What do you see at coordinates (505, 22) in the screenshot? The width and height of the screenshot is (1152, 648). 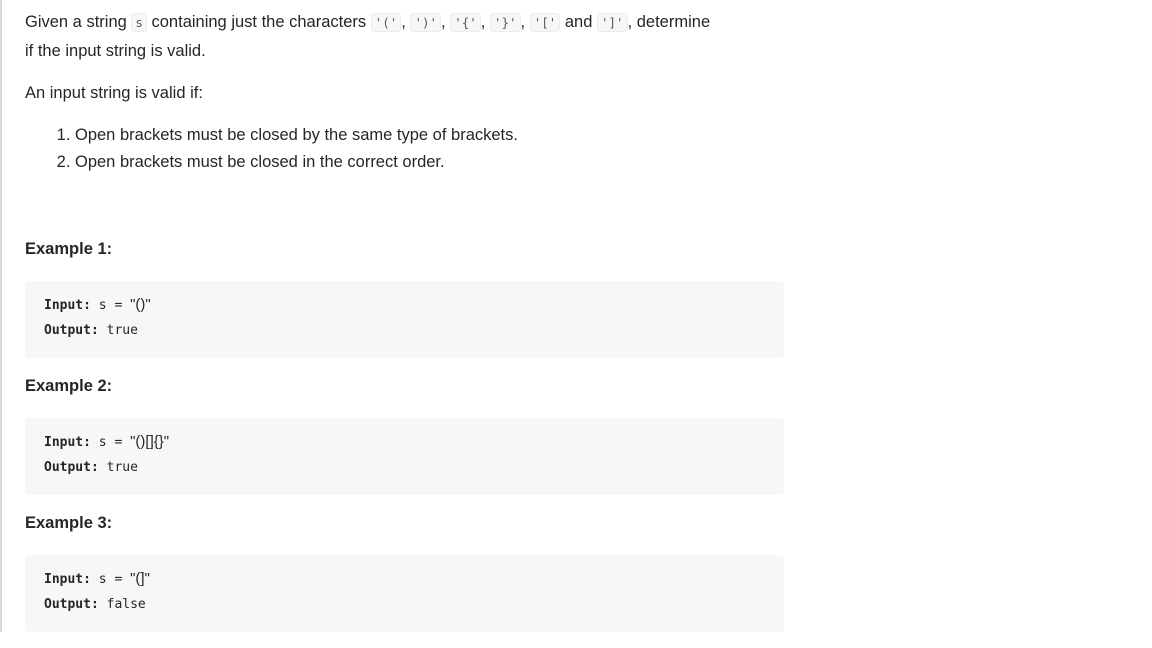 I see `char-code-4: '}'` at bounding box center [505, 22].